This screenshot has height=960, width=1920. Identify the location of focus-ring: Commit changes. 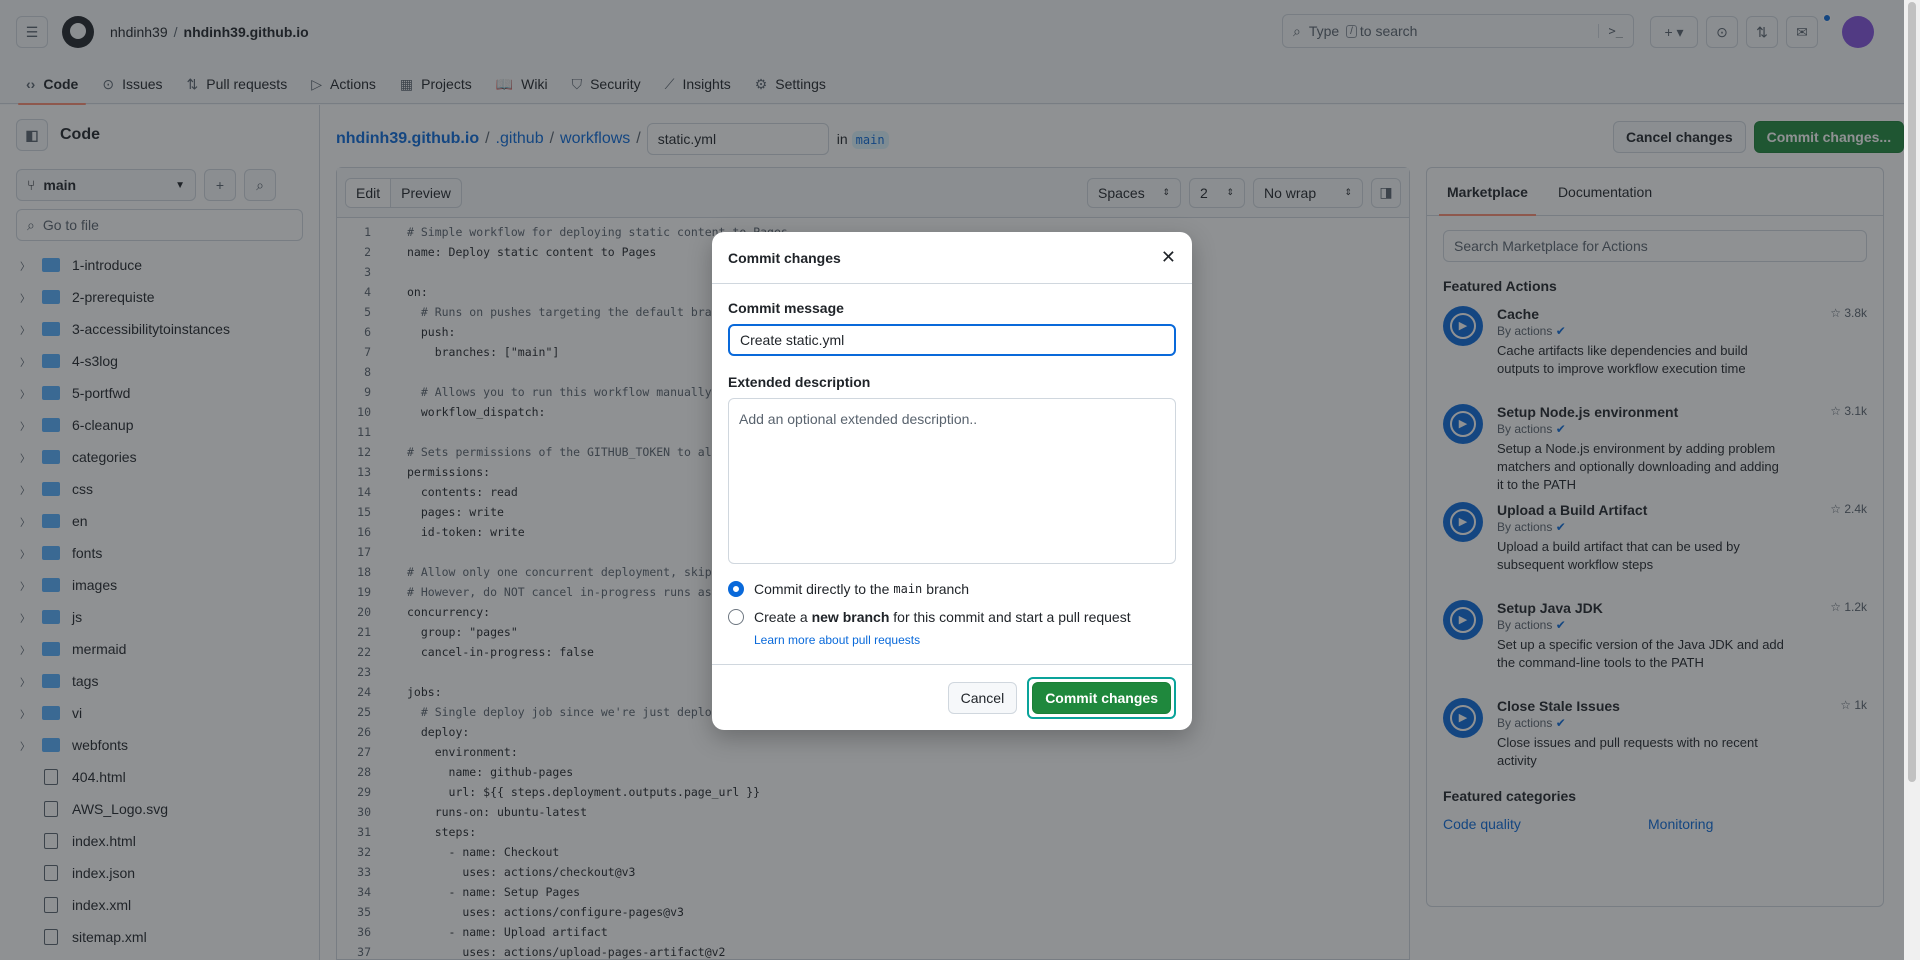
(1101, 697).